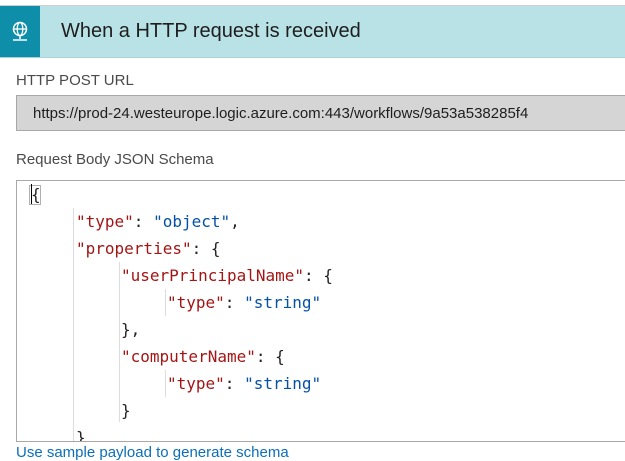 This screenshot has height=461, width=625. What do you see at coordinates (211, 31) in the screenshot?
I see `trigger-title: When a HTTP request is received` at bounding box center [211, 31].